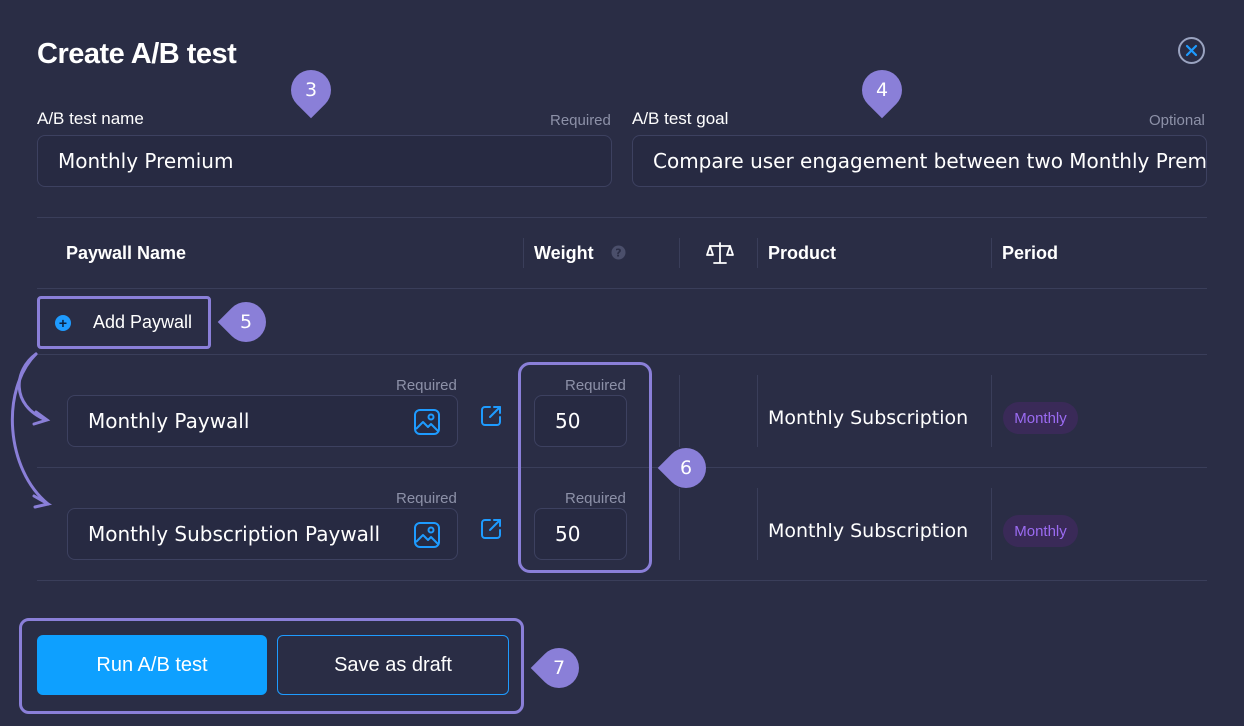 Image resolution: width=1244 pixels, height=726 pixels. I want to click on close-button, so click(1191, 50).